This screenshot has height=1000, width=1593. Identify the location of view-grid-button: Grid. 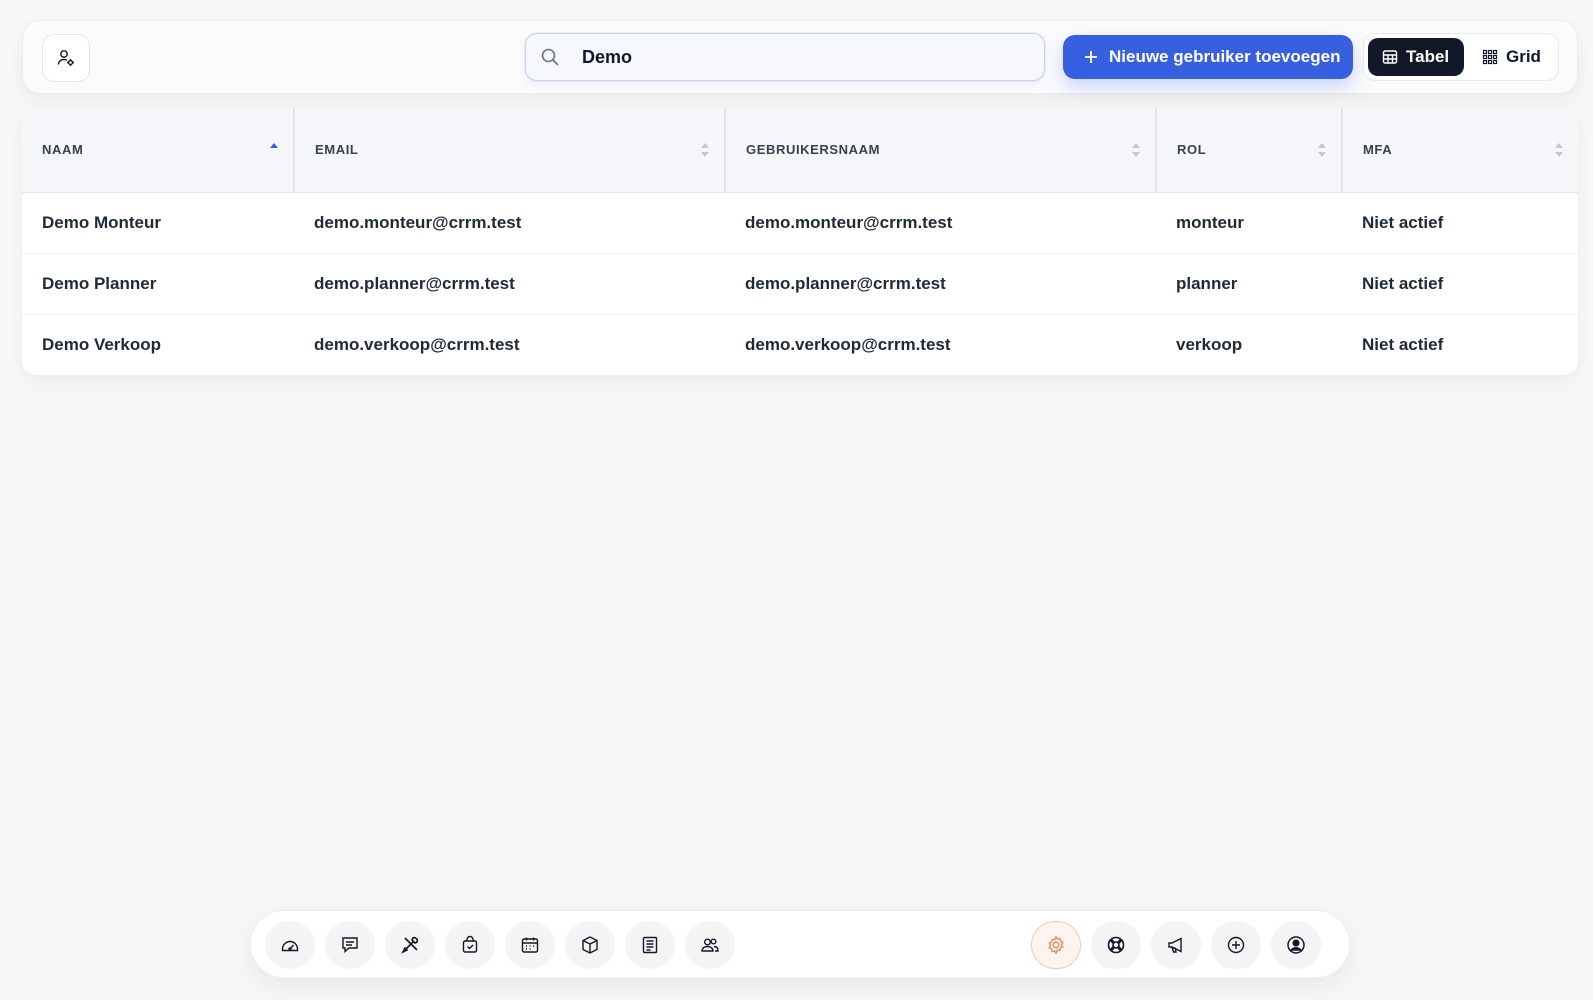
(1512, 57).